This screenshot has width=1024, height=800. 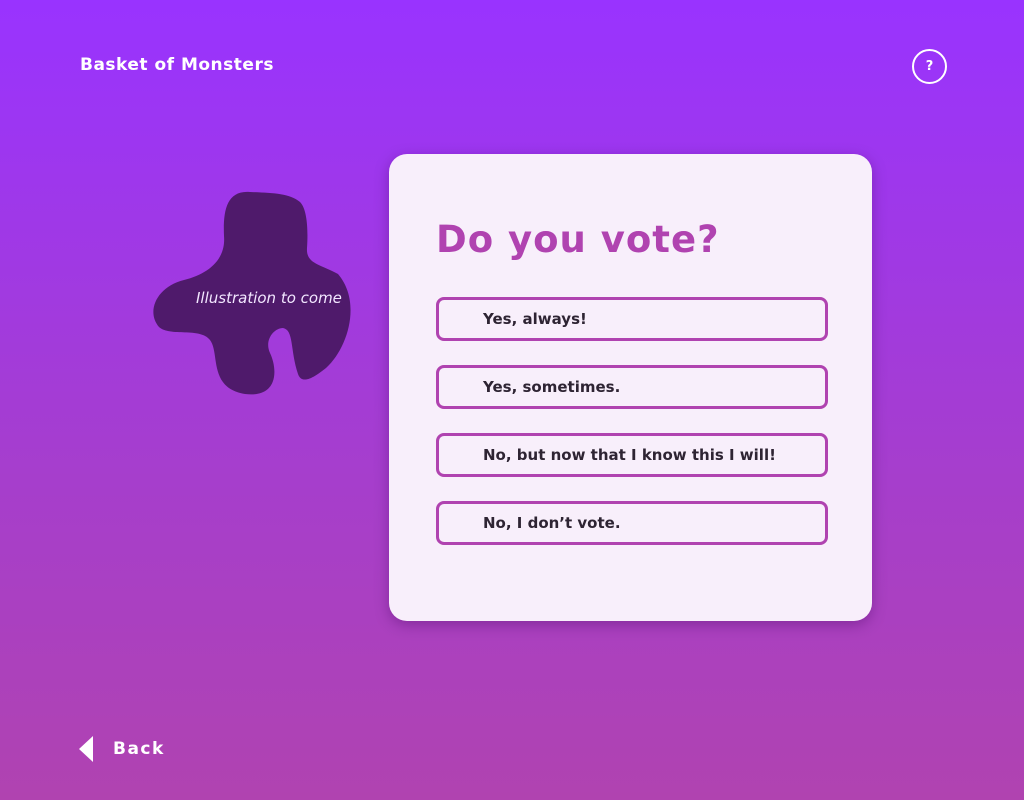 What do you see at coordinates (86, 748) in the screenshot?
I see `back-arrow-icon` at bounding box center [86, 748].